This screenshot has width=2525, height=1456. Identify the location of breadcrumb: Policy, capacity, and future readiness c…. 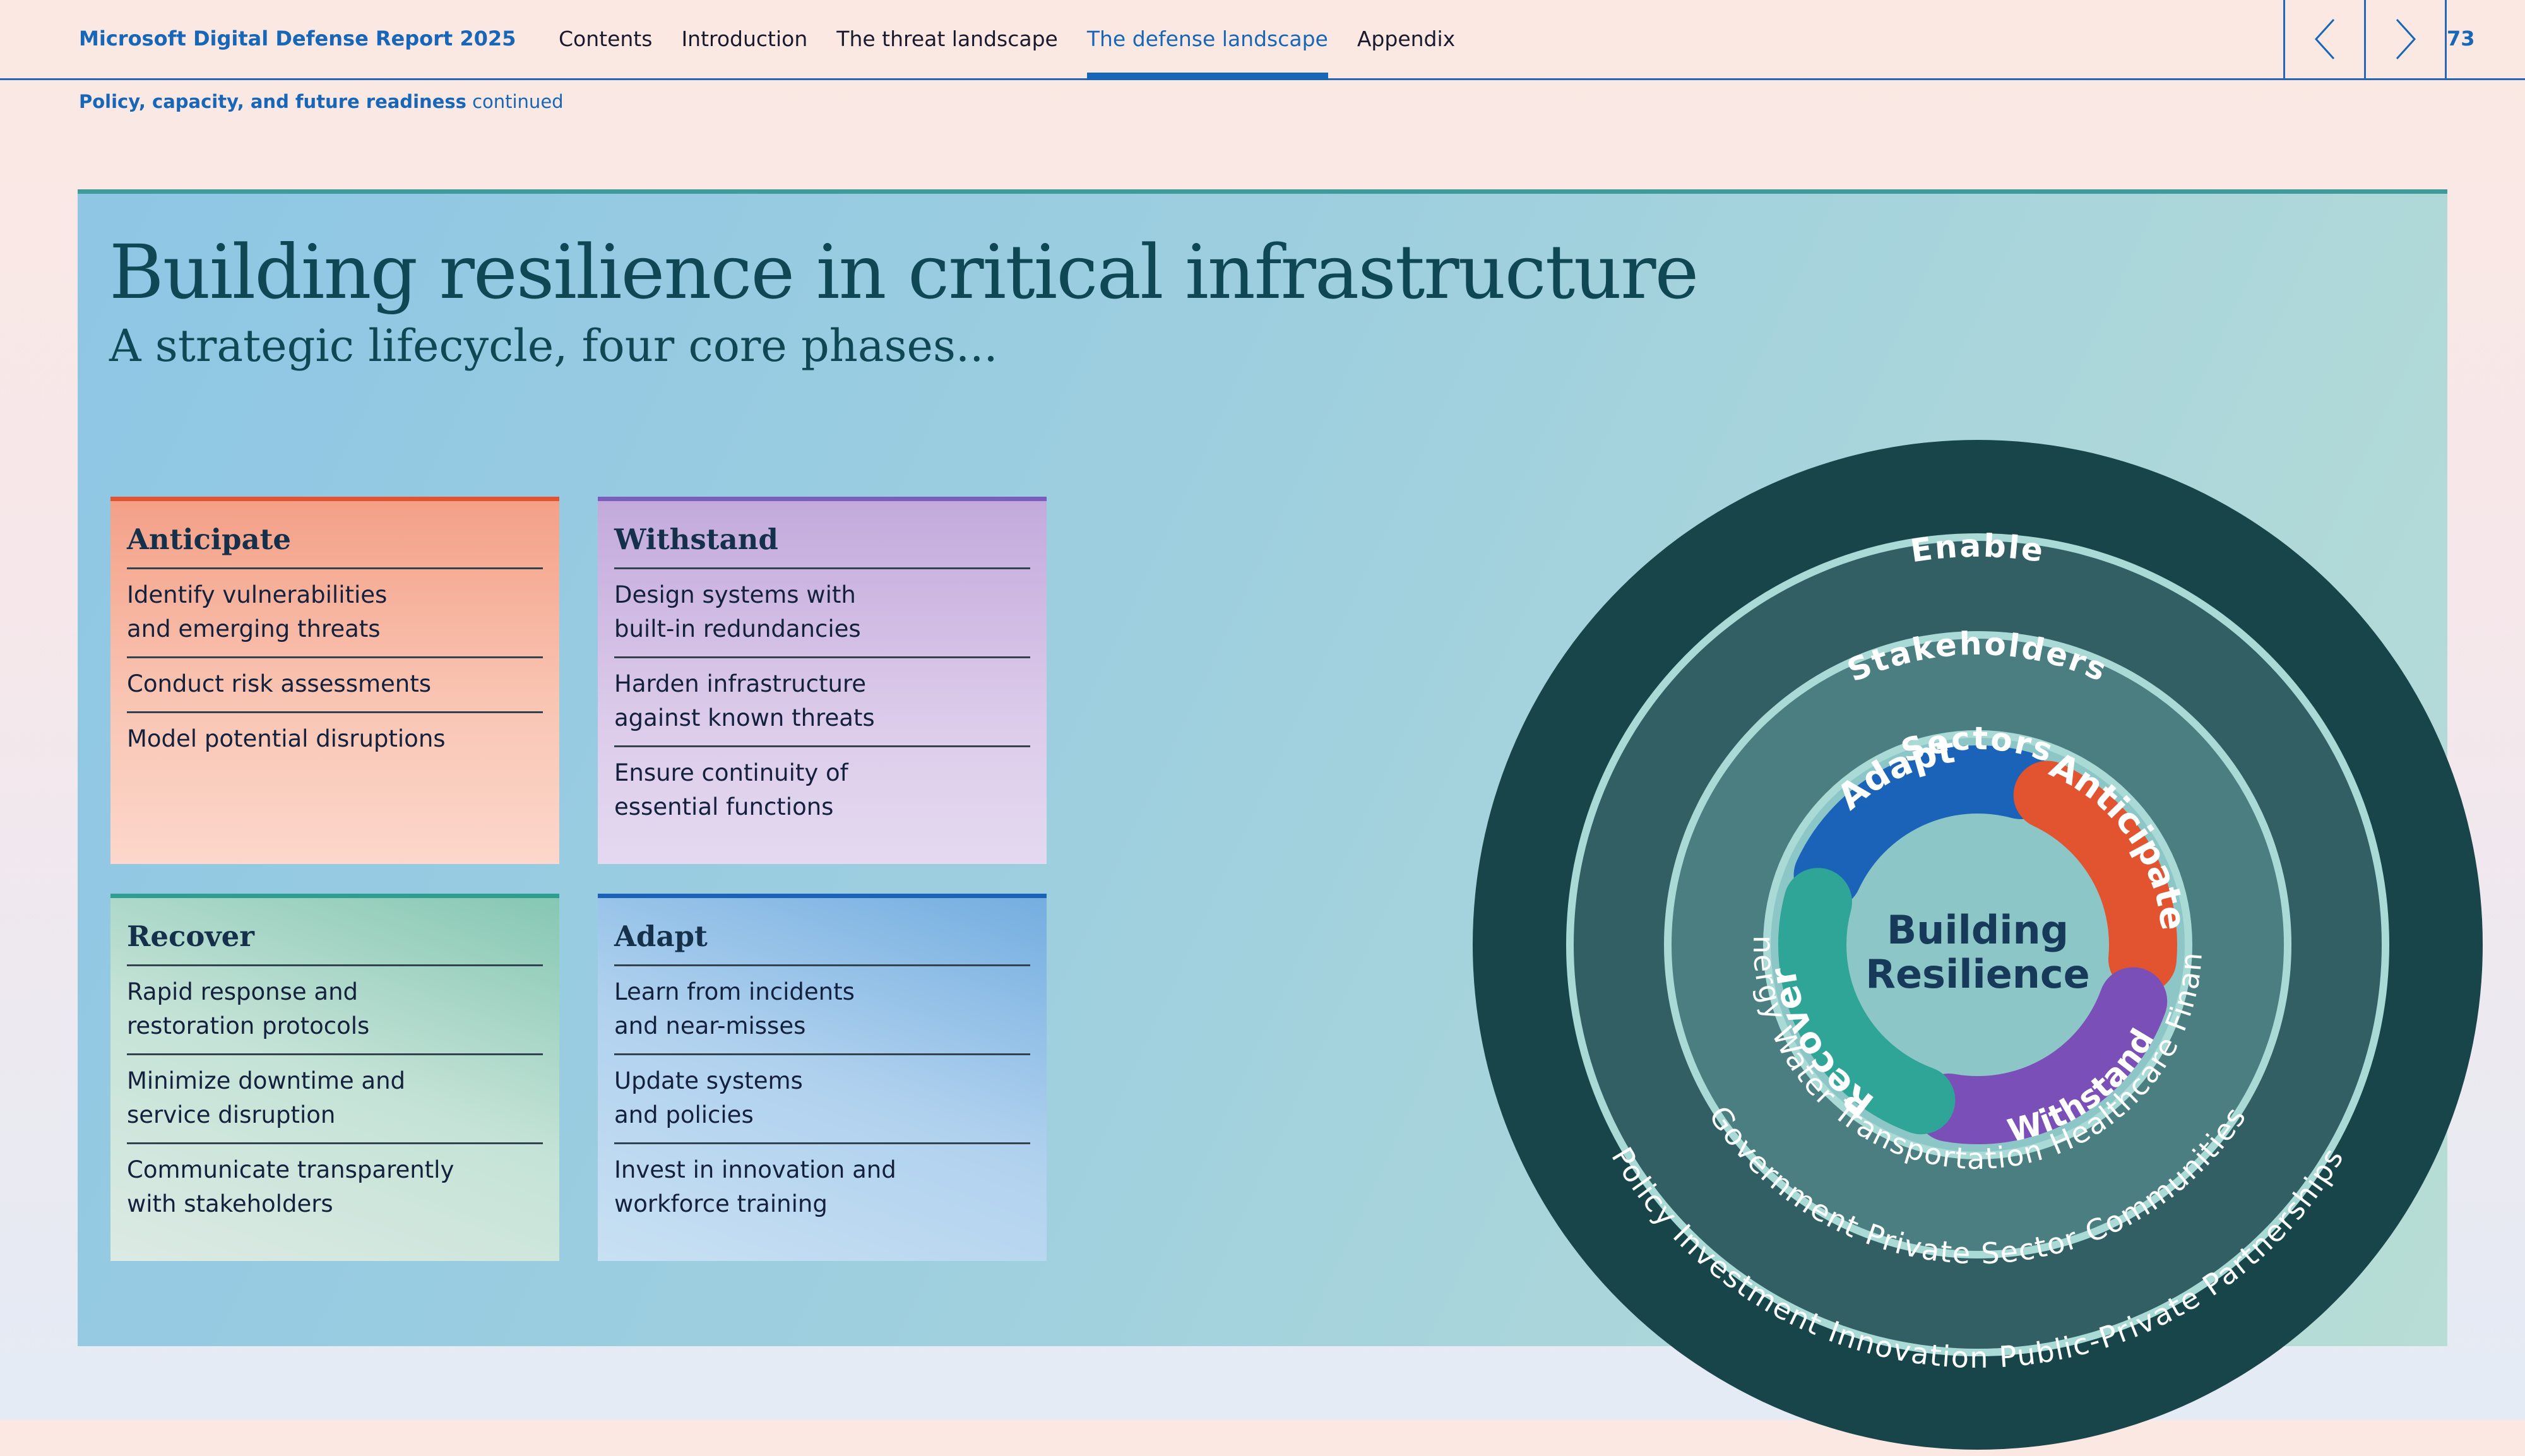
(321, 101).